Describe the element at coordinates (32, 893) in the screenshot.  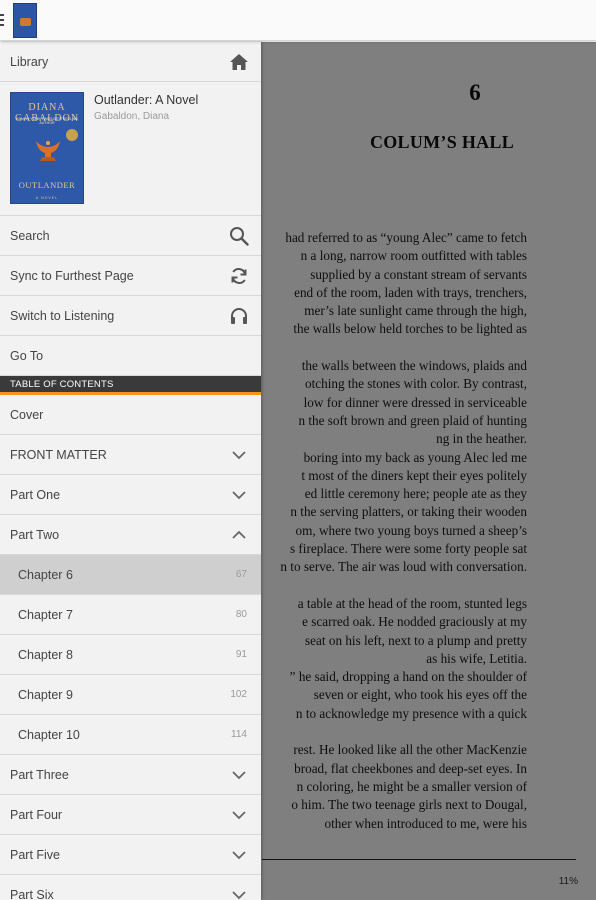
I see `toc-item-label: Part Six` at that location.